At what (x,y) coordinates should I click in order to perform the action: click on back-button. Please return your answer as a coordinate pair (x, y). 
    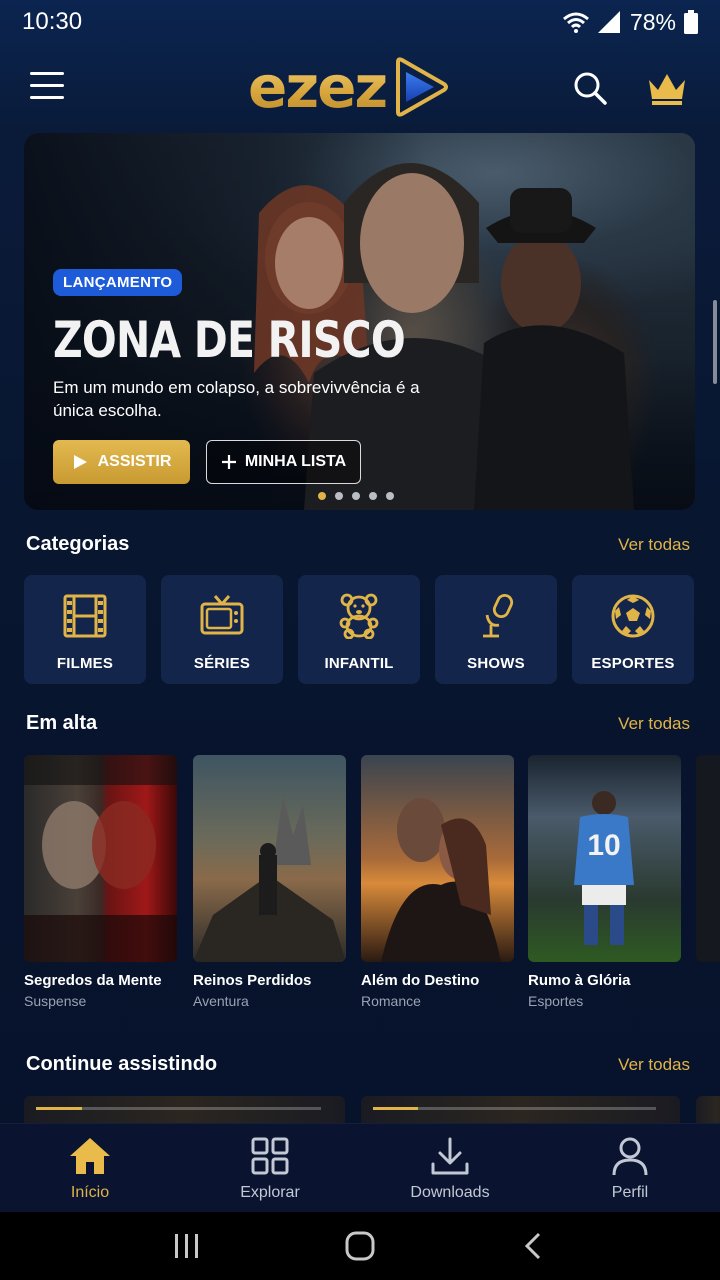
    Looking at the image, I should click on (533, 1246).